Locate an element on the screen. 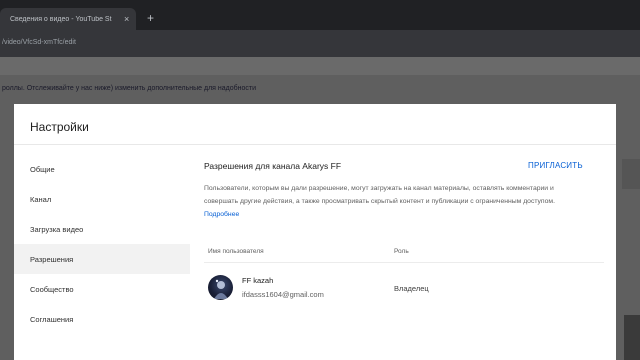 This screenshot has width=640, height=360. avatar is located at coordinates (220, 287).